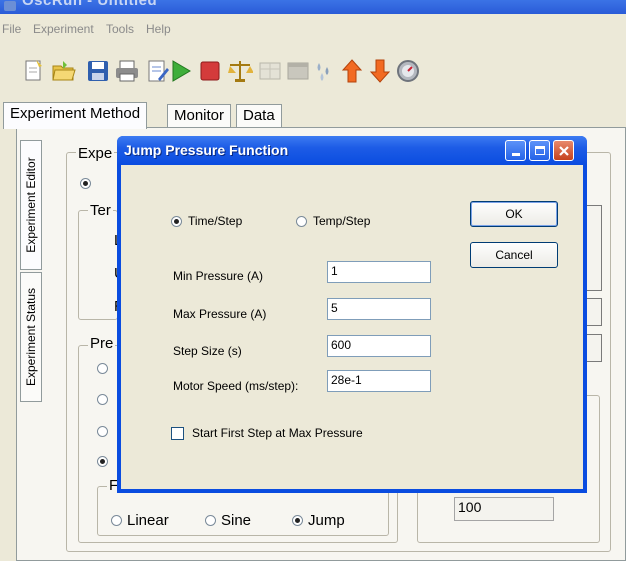 This screenshot has height=561, width=626. I want to click on menubar: File Experiment Tools Help, so click(313, 29).